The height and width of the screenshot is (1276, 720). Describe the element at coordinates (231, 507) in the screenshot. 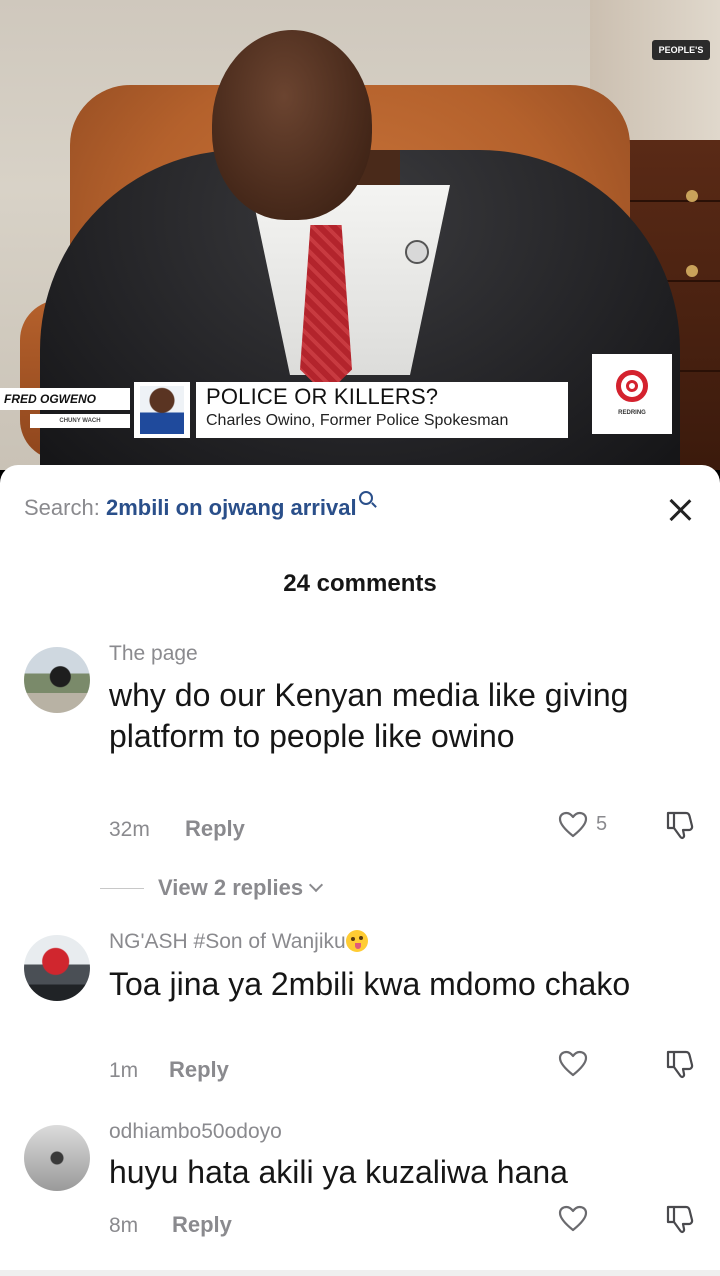

I see `search-query: 2mbili on ojwang arrival` at that location.